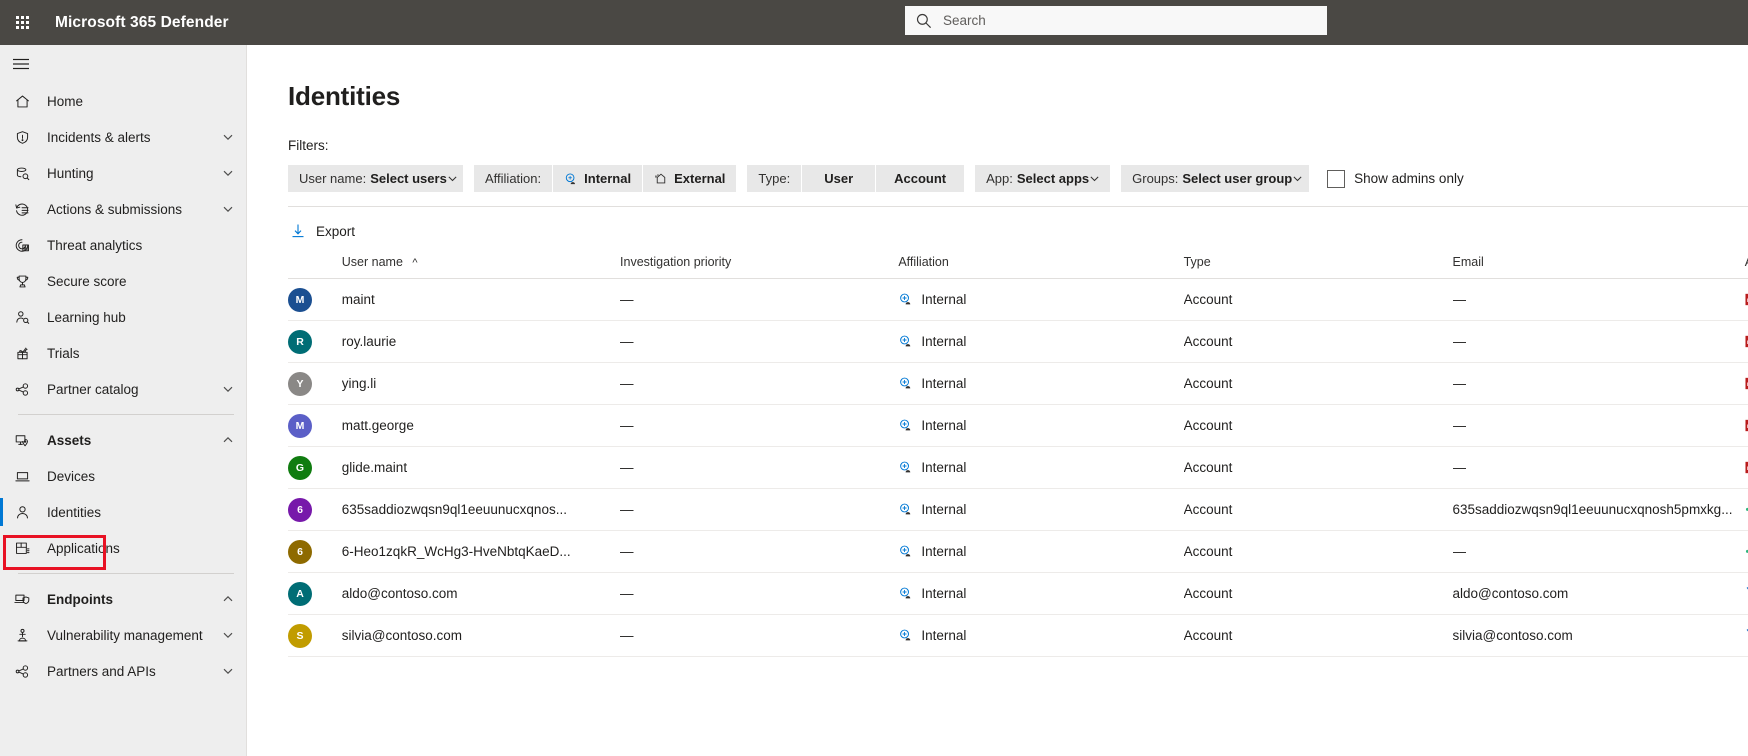 The height and width of the screenshot is (756, 1748). What do you see at coordinates (481, 267) in the screenshot?
I see `table-header-user-name: User name ^` at bounding box center [481, 267].